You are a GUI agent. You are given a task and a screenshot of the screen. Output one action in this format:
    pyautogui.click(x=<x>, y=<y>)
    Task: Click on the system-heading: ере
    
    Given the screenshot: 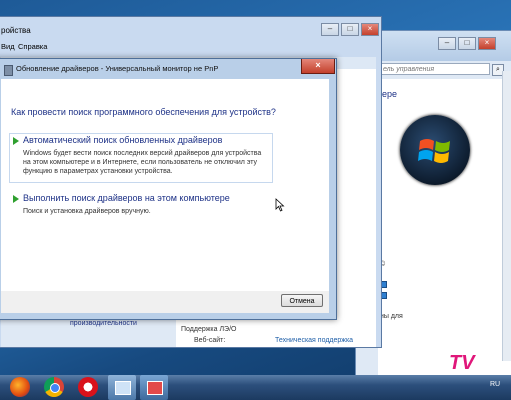 What is the action you would take?
    pyautogui.click(x=390, y=94)
    